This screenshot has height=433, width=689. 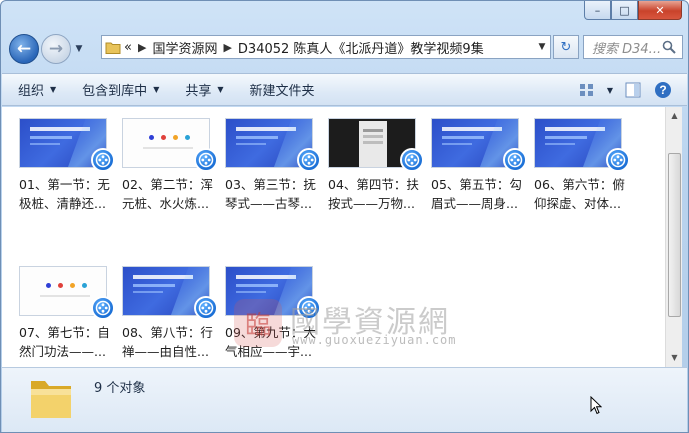 I want to click on address-dropdown: ▼, so click(x=542, y=47).